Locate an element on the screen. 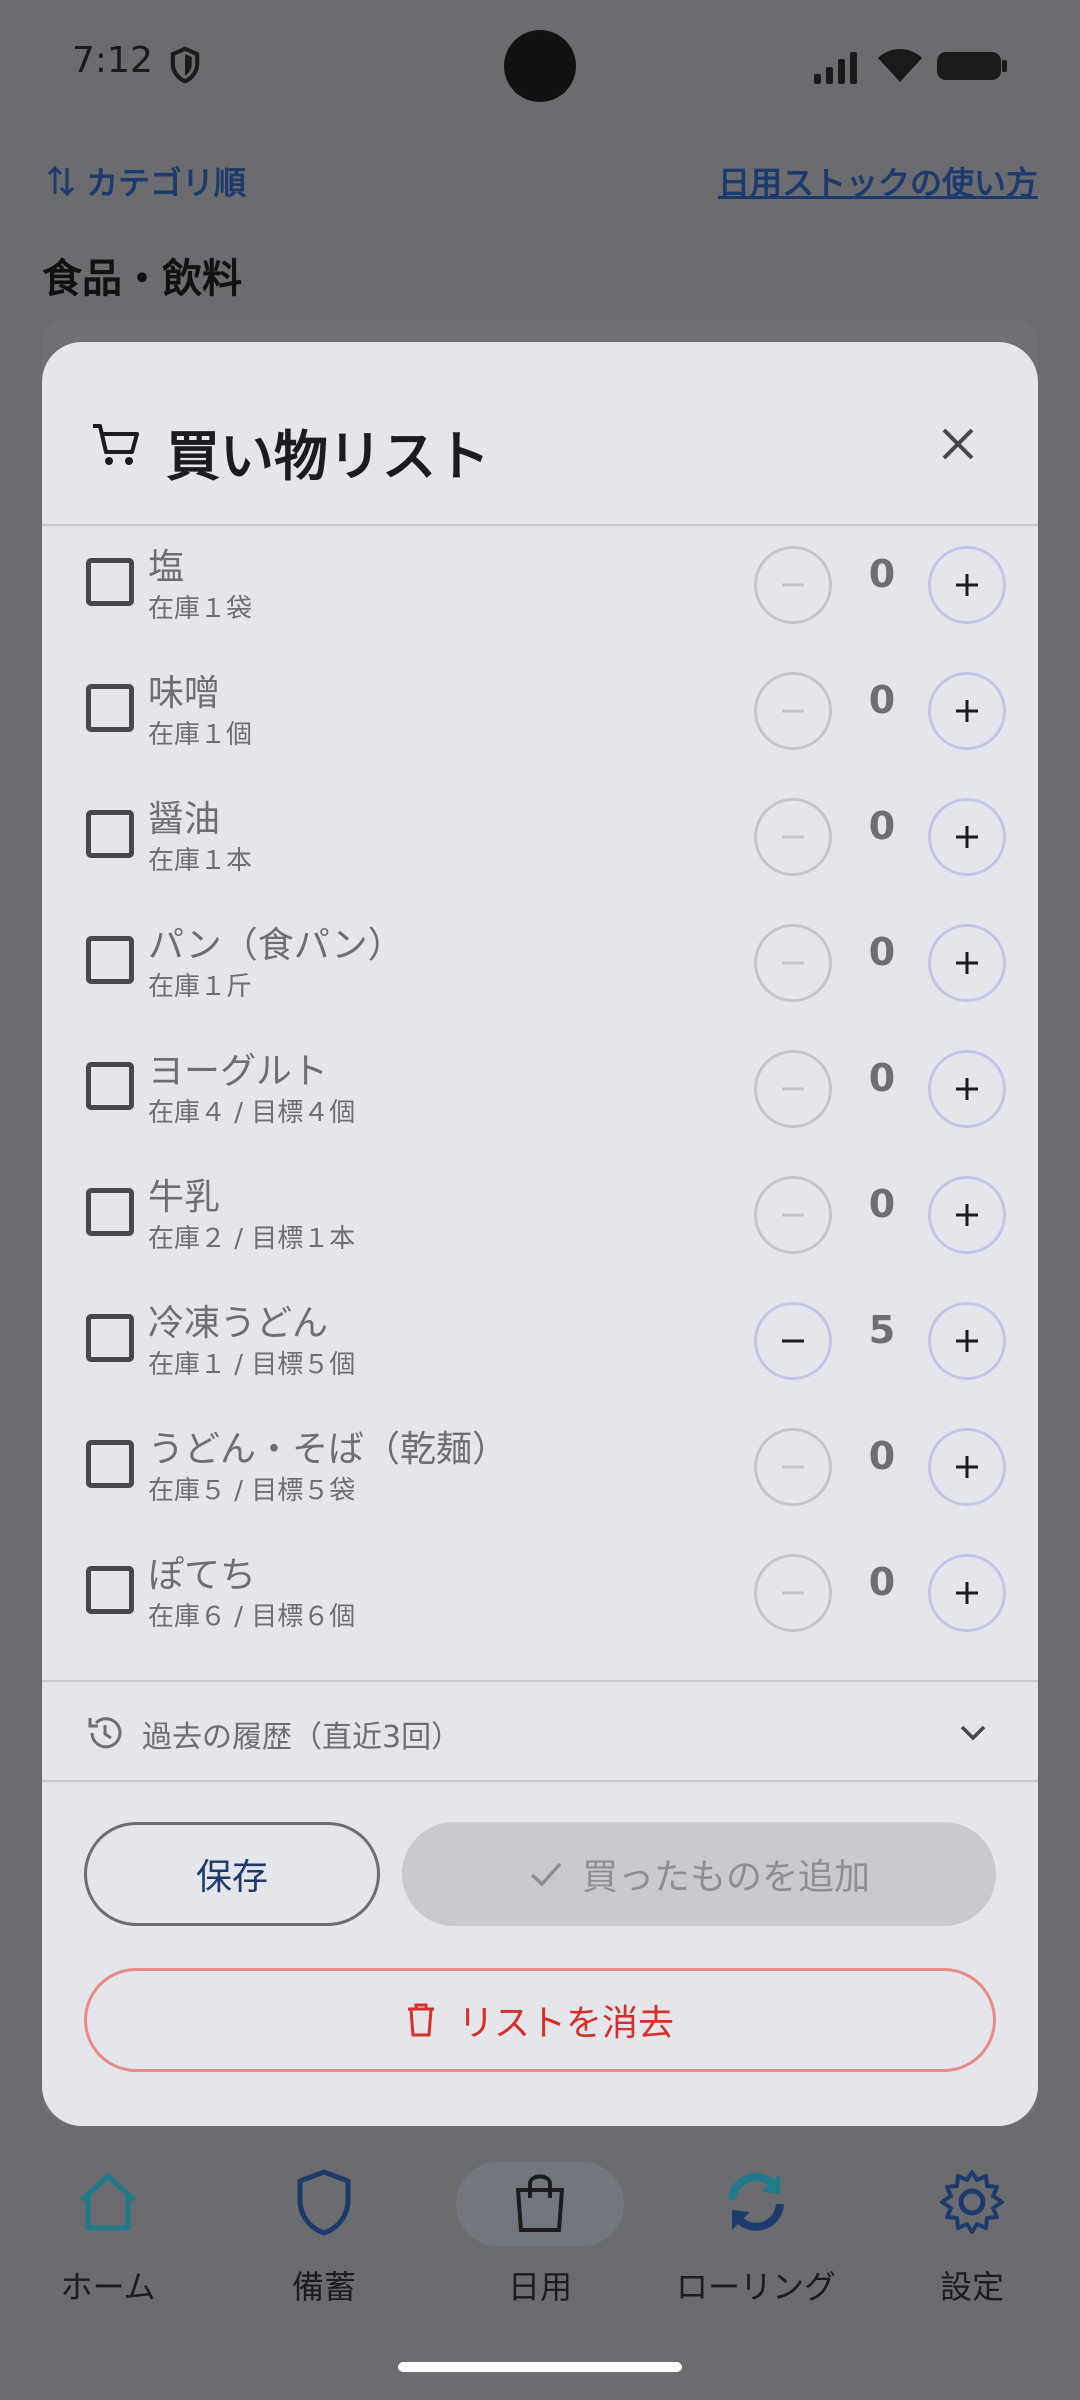  chevron-down-icon is located at coordinates (973, 1733).